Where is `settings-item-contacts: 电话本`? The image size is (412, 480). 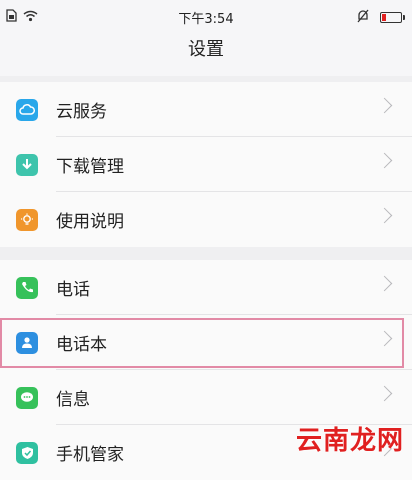 settings-item-contacts: 电话本 is located at coordinates (206, 342).